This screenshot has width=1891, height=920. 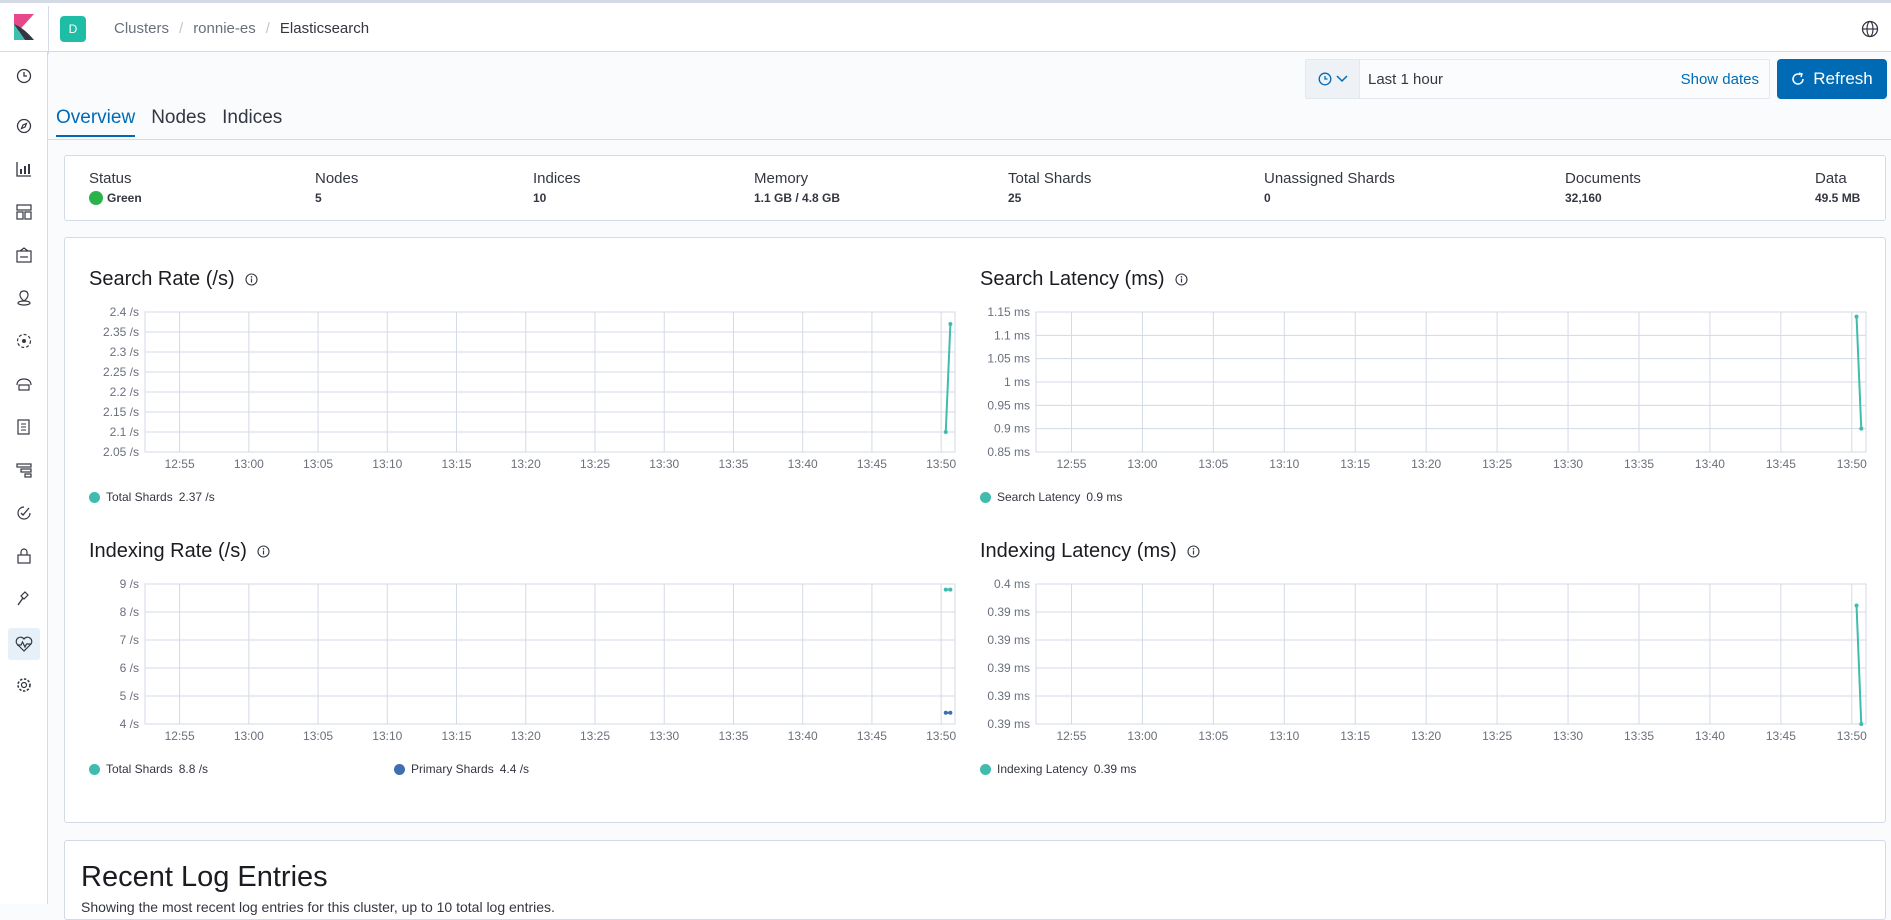 I want to click on apm-icon, so click(x=24, y=470).